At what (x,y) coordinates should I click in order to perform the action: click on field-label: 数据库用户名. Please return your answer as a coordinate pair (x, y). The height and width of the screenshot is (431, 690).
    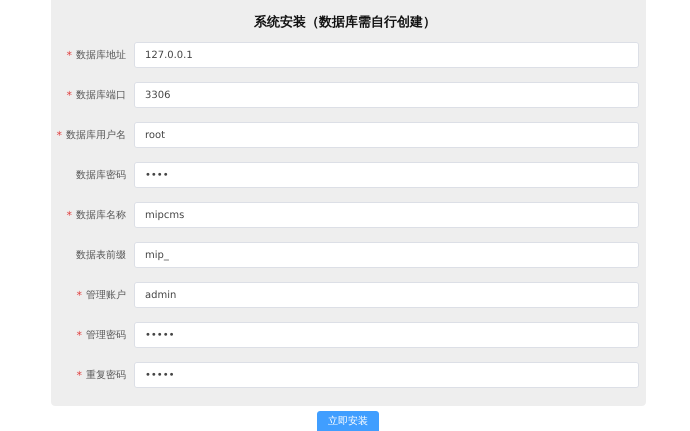
    Looking at the image, I should click on (96, 135).